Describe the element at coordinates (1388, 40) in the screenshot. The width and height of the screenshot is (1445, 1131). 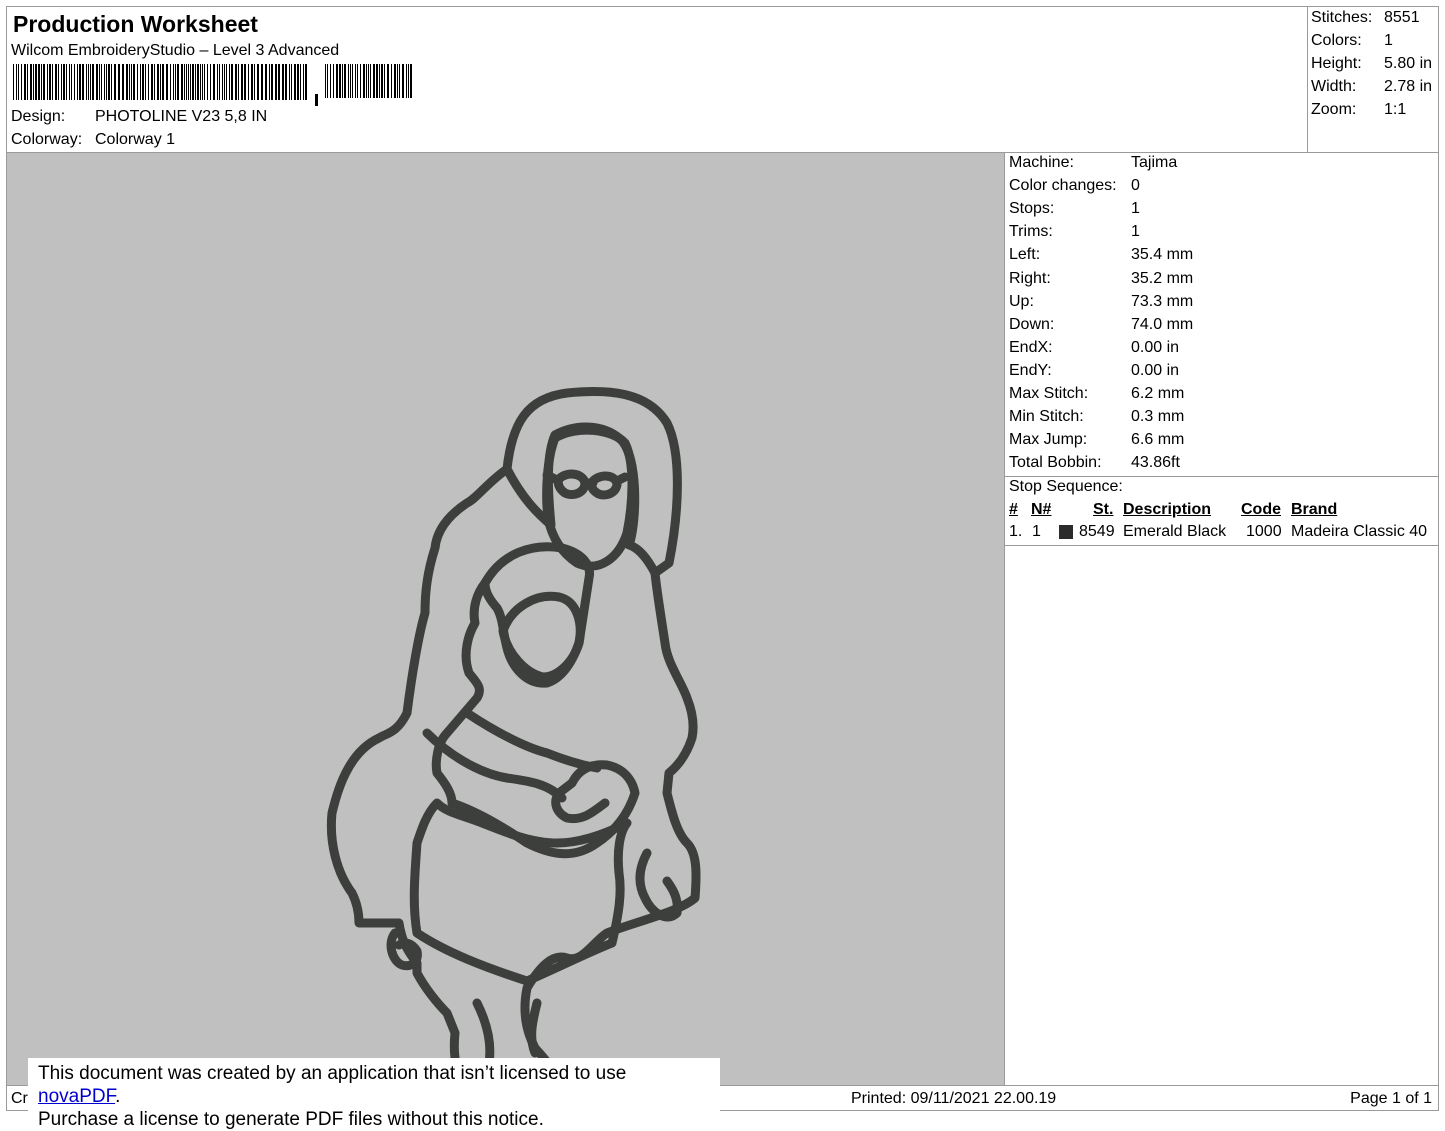
I see `summary-value: 1` at that location.